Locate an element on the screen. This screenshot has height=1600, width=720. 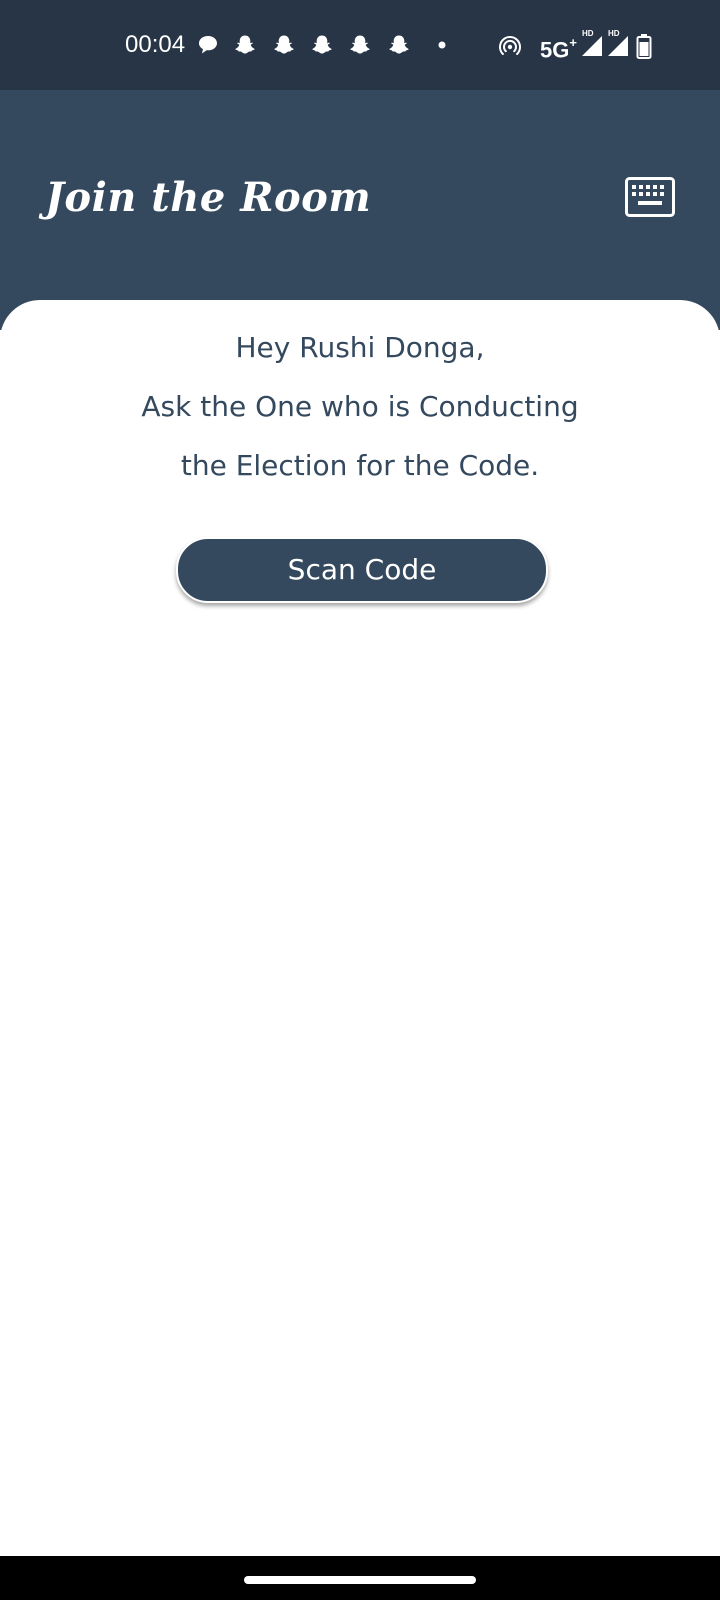
battery-icon is located at coordinates (648, 46).